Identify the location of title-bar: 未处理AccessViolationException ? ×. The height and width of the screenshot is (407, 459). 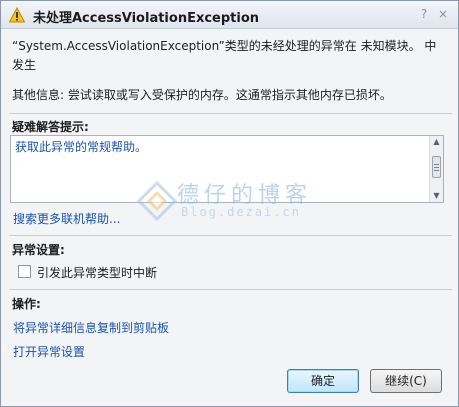
(229, 15).